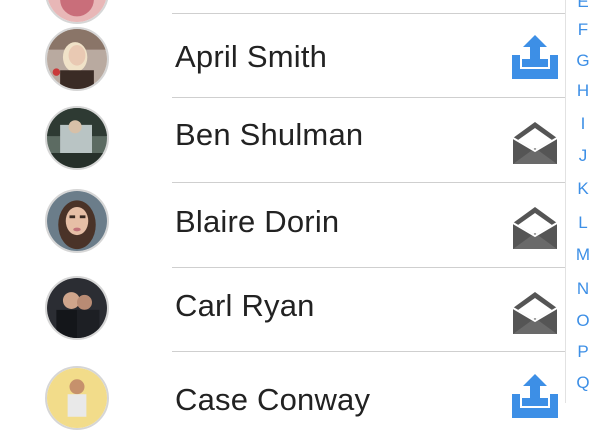  Describe the element at coordinates (257, 221) in the screenshot. I see `contact-name: Blaire Dorin` at that location.